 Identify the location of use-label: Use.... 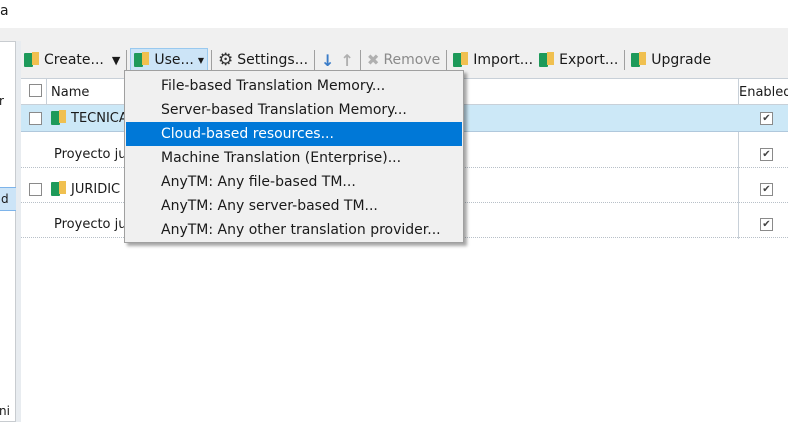
(174, 60).